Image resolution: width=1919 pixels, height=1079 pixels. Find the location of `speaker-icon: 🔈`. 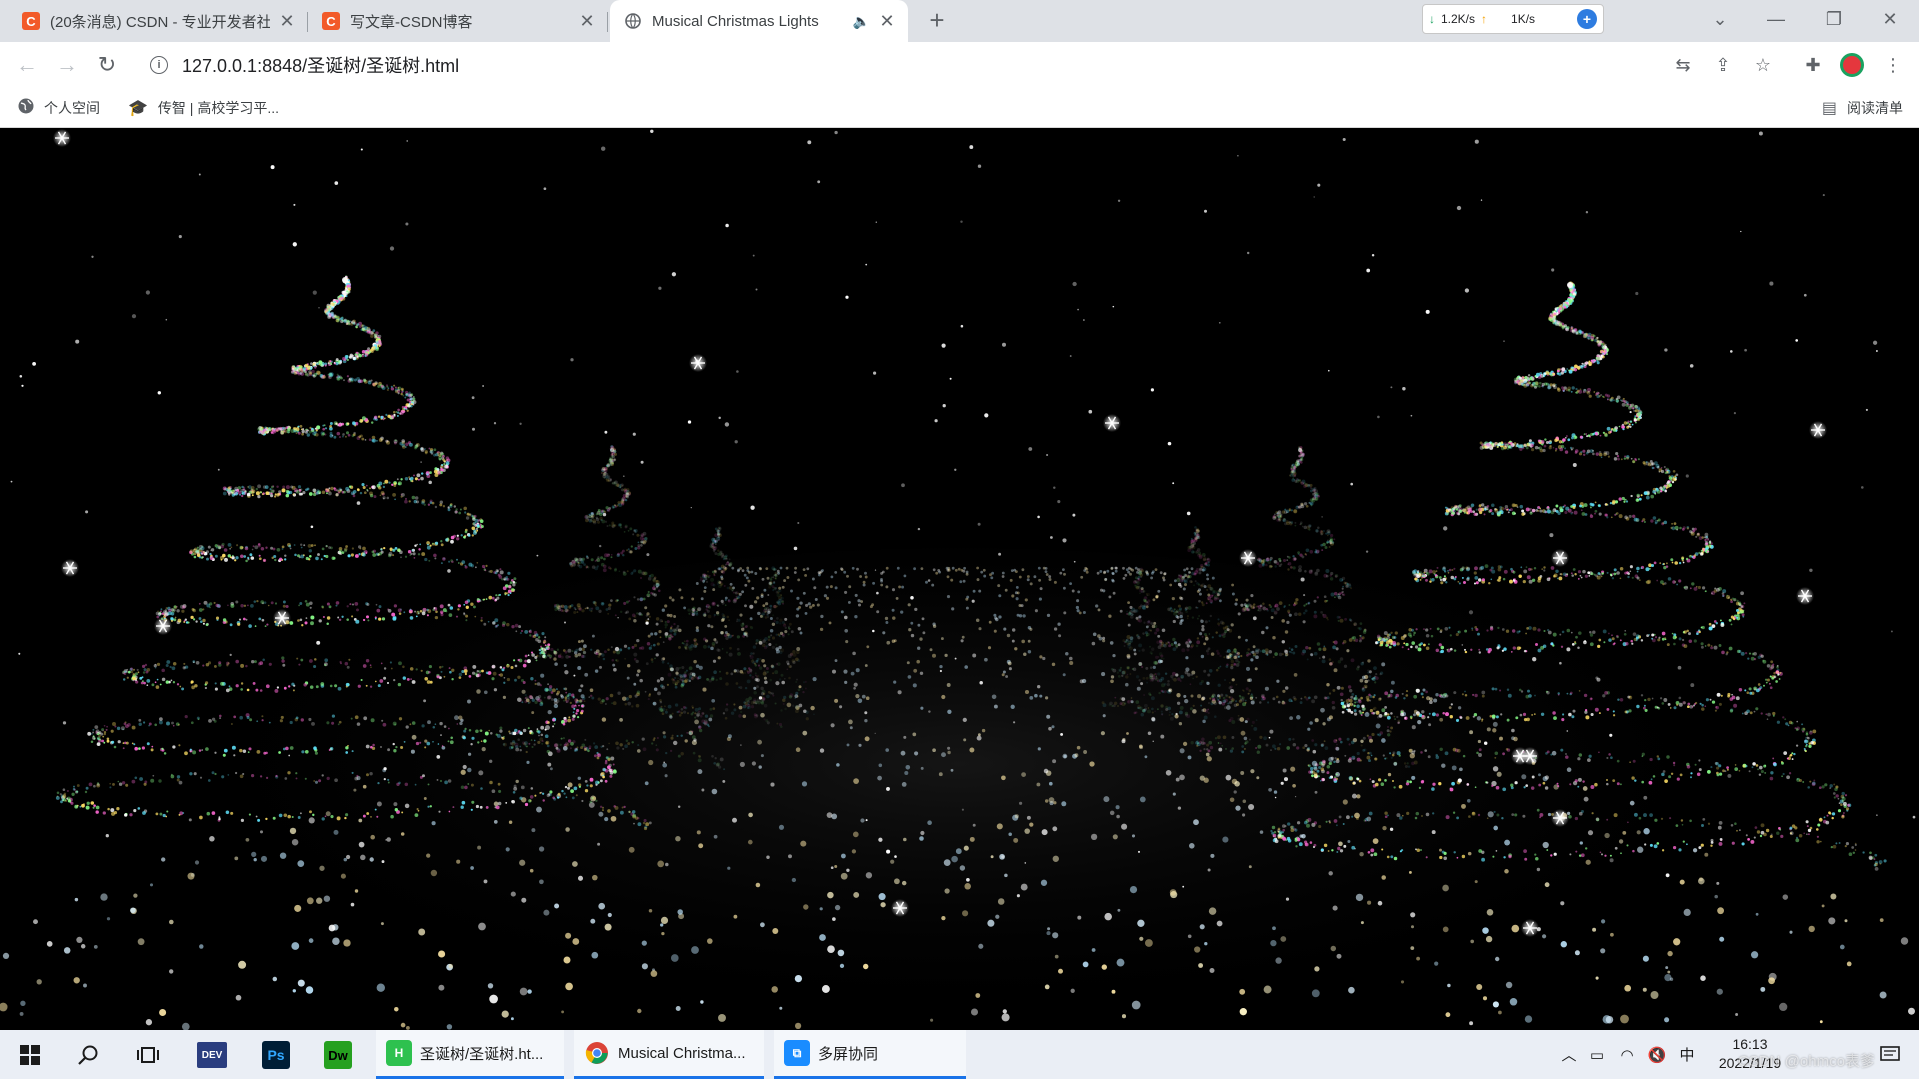

speaker-icon: 🔈 is located at coordinates (861, 21).